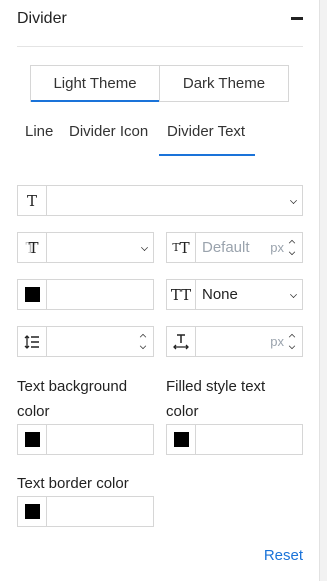 The image size is (327, 581). Describe the element at coordinates (32, 341) in the screenshot. I see `line-height-icon` at that location.